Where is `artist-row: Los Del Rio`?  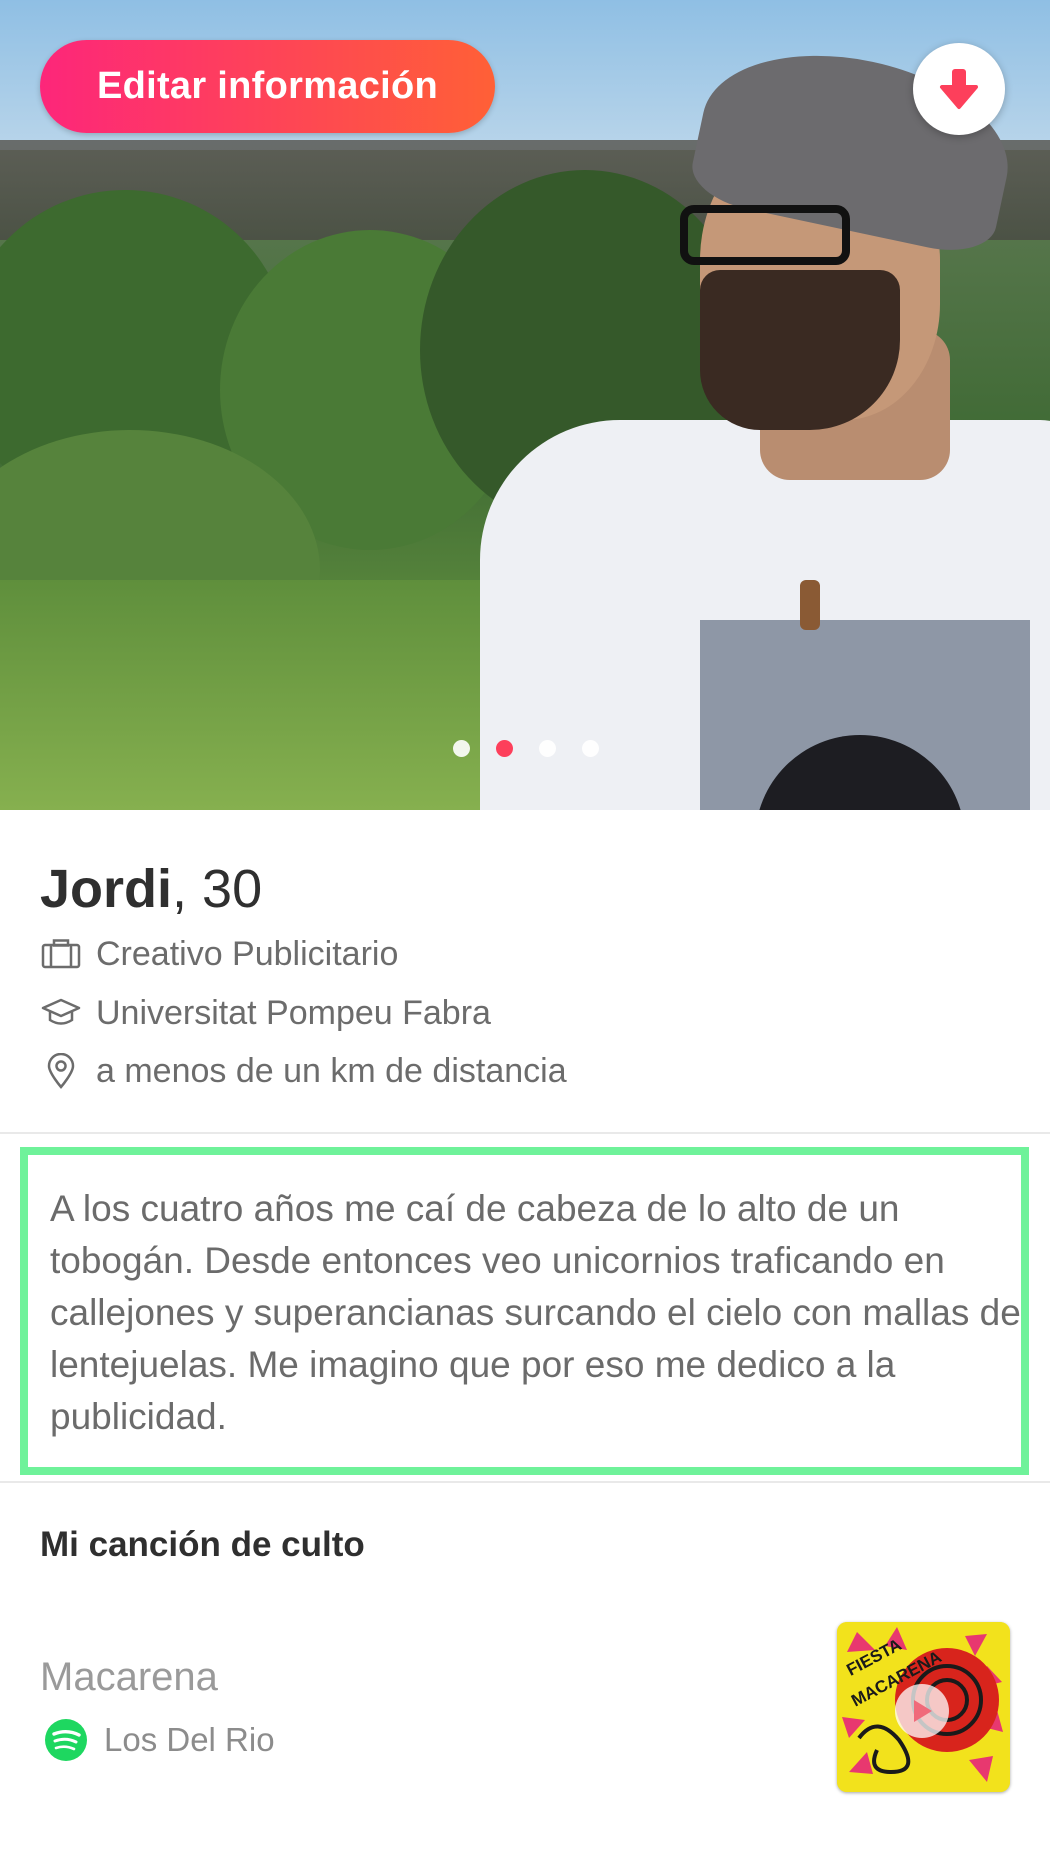 artist-row: Los Del Rio is located at coordinates (159, 1740).